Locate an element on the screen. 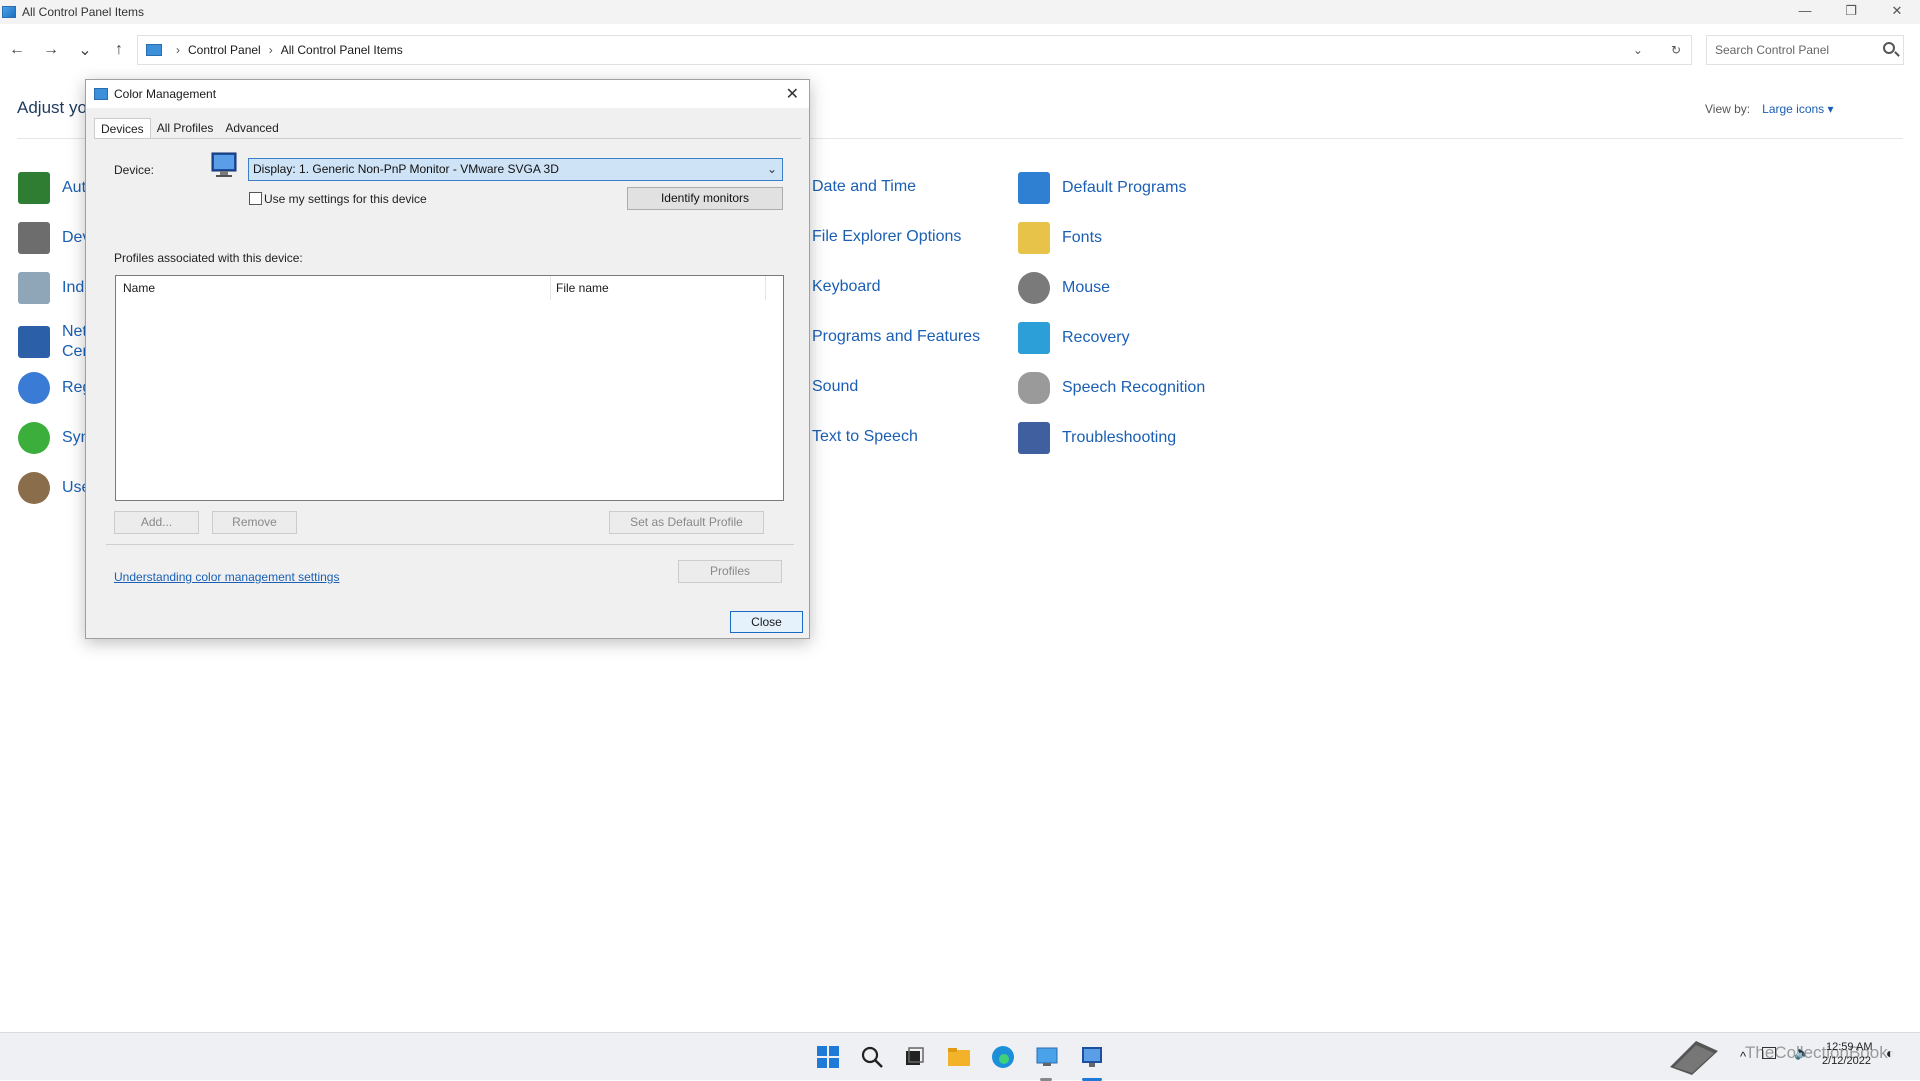  remove-button: Remove is located at coordinates (254, 522).